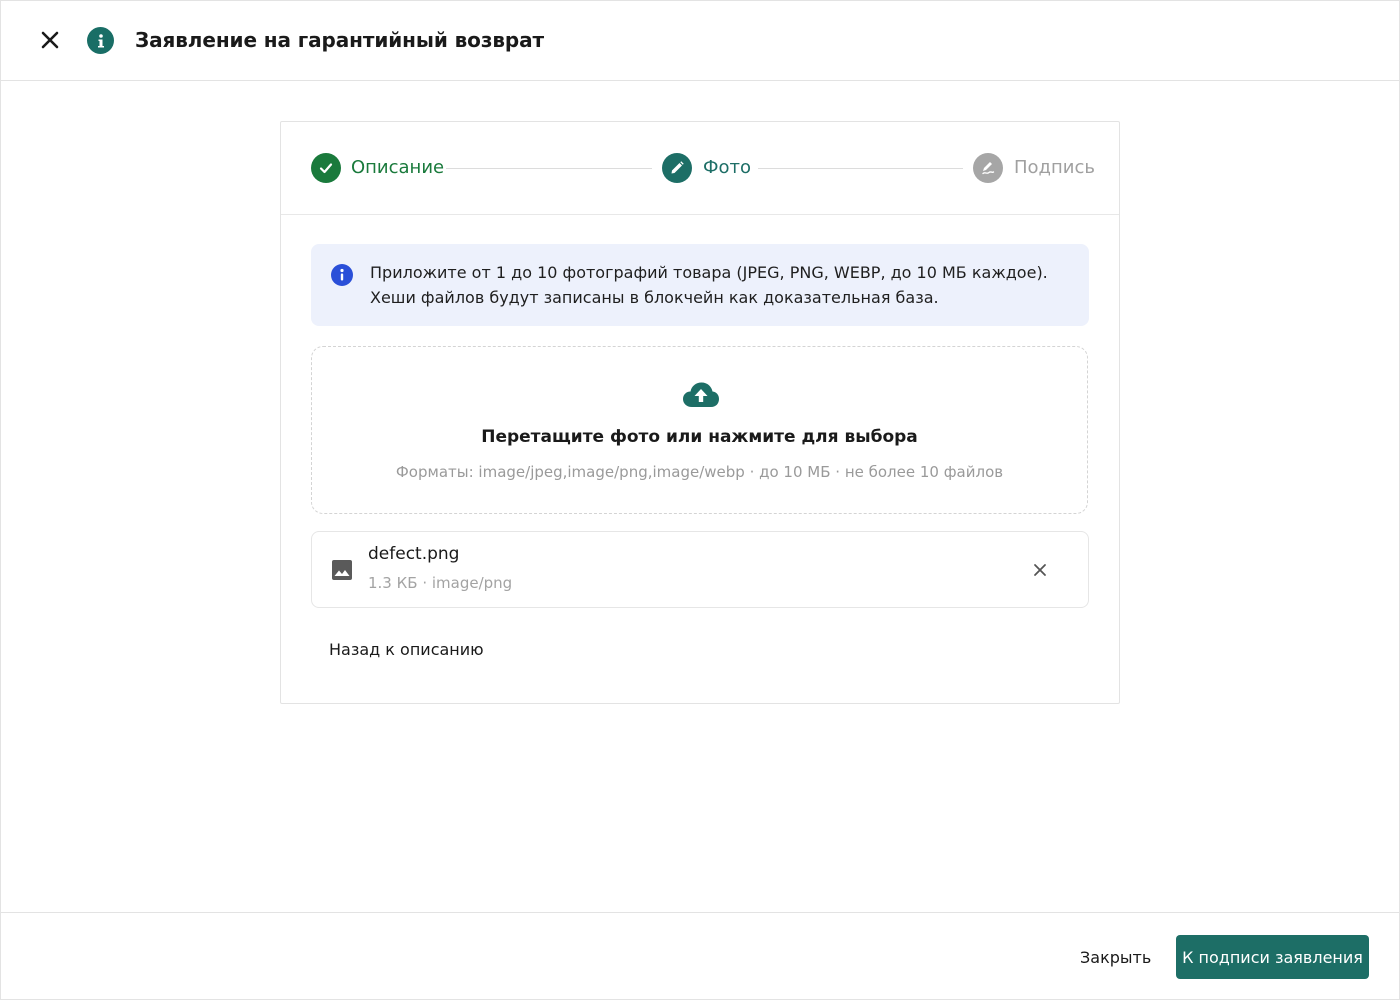 The image size is (1400, 1001). What do you see at coordinates (326, 168) in the screenshot?
I see `check-icon` at bounding box center [326, 168].